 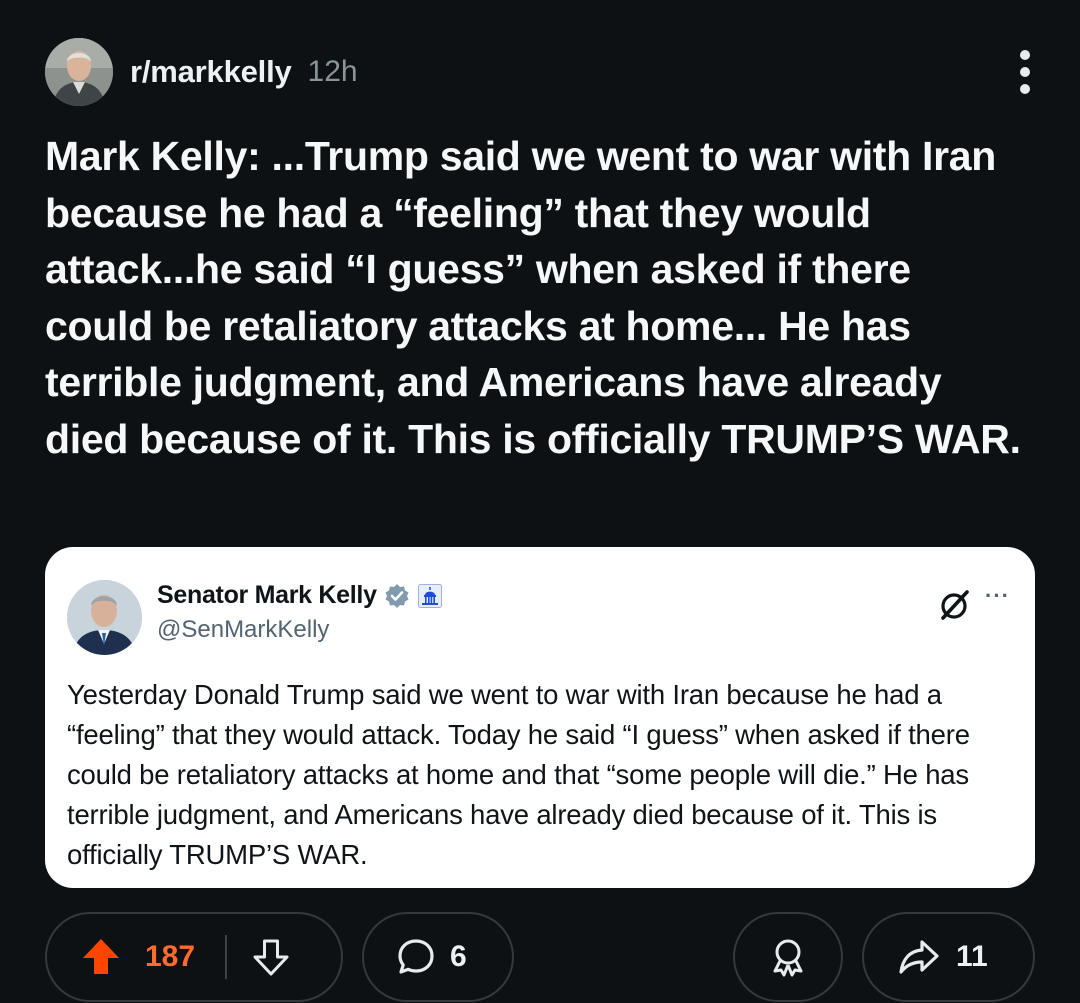 I want to click on tweet-name-row: Senator Mark Kelly, so click(x=299, y=595).